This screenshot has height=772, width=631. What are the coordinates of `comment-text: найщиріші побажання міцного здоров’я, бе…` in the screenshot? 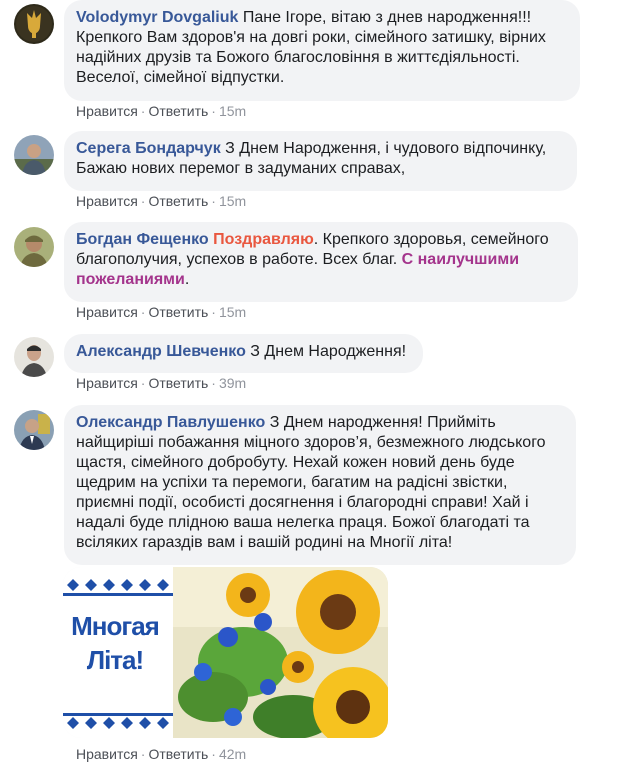 It's located at (311, 442).